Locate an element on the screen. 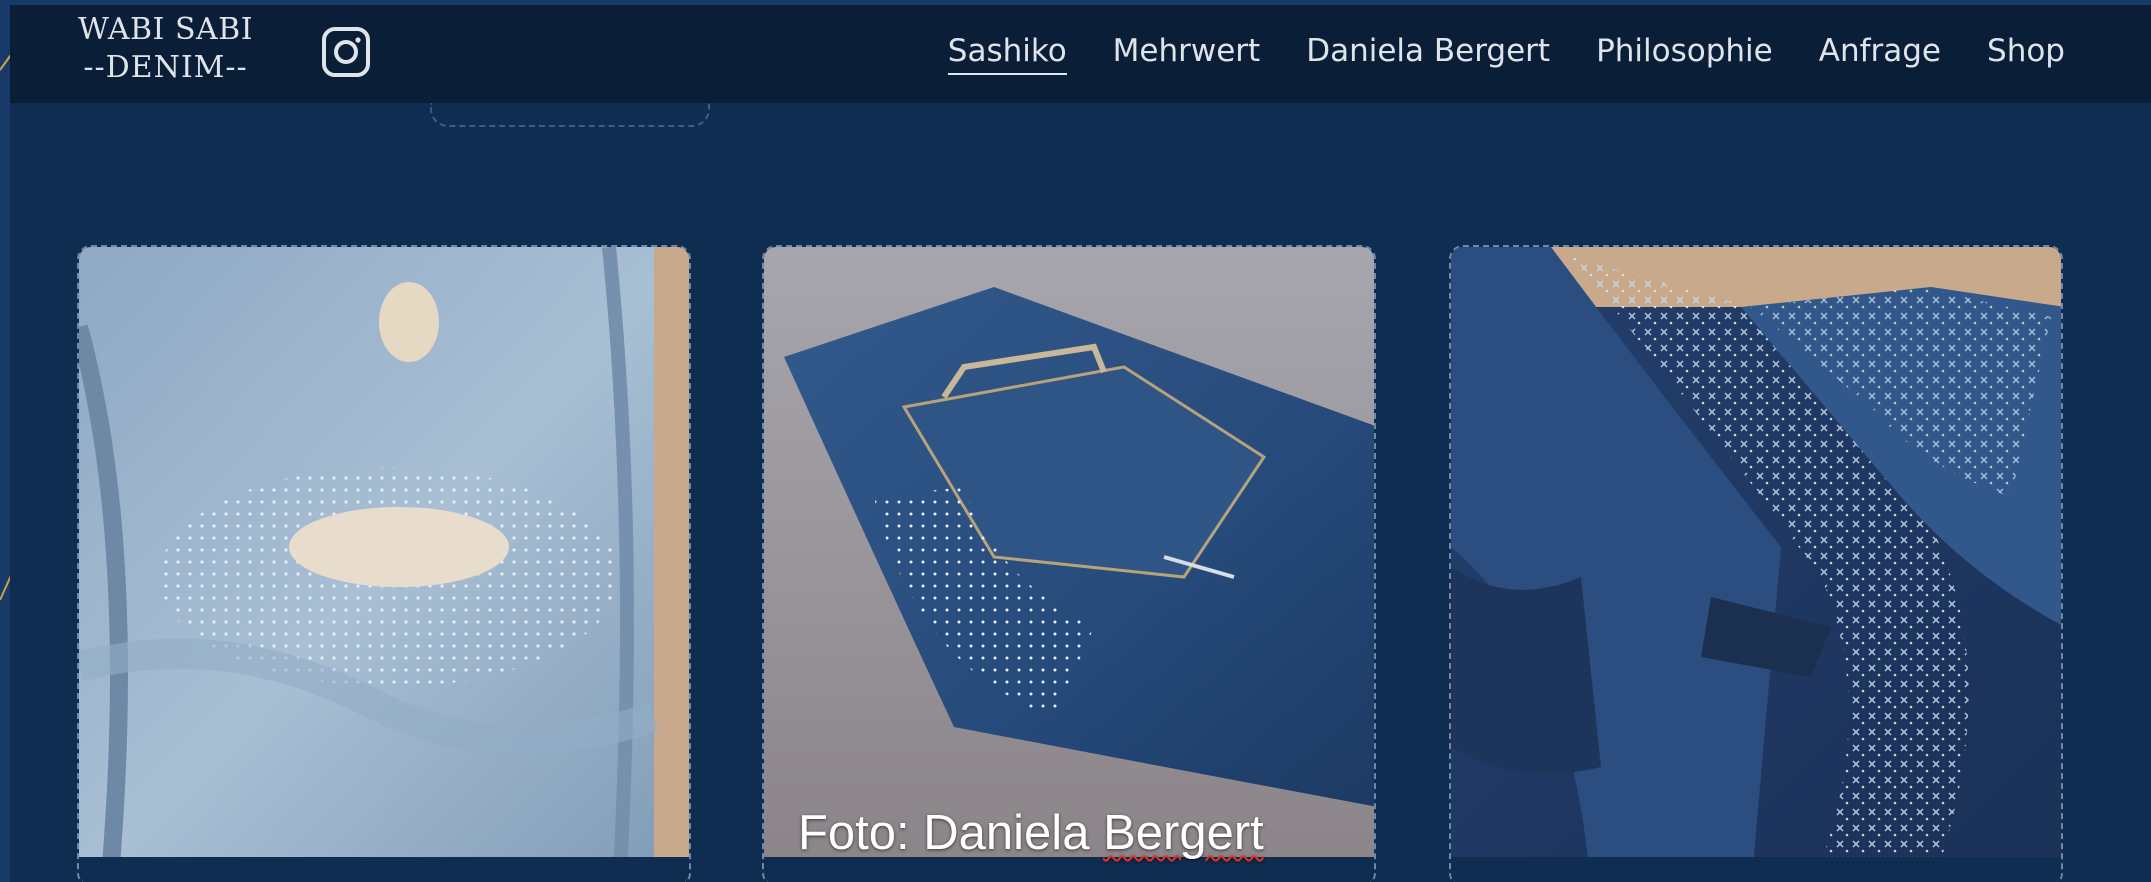 This screenshot has height=882, width=2151. nav-item-sashiko: Sashiko is located at coordinates (1007, 53).